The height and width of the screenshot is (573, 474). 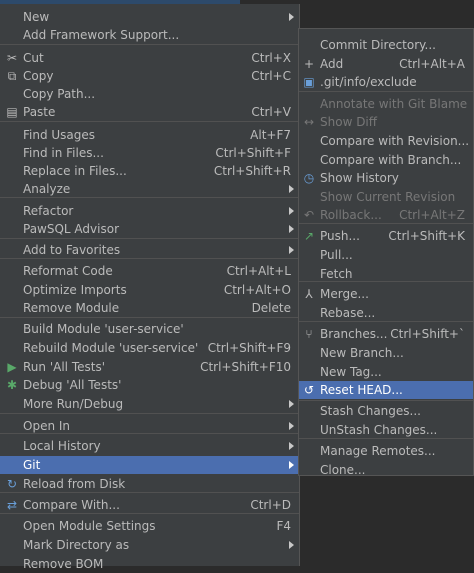 I want to click on main_menu-item-reformat-code: Reformat Code Ctrl+Alt+L, so click(x=149, y=271).